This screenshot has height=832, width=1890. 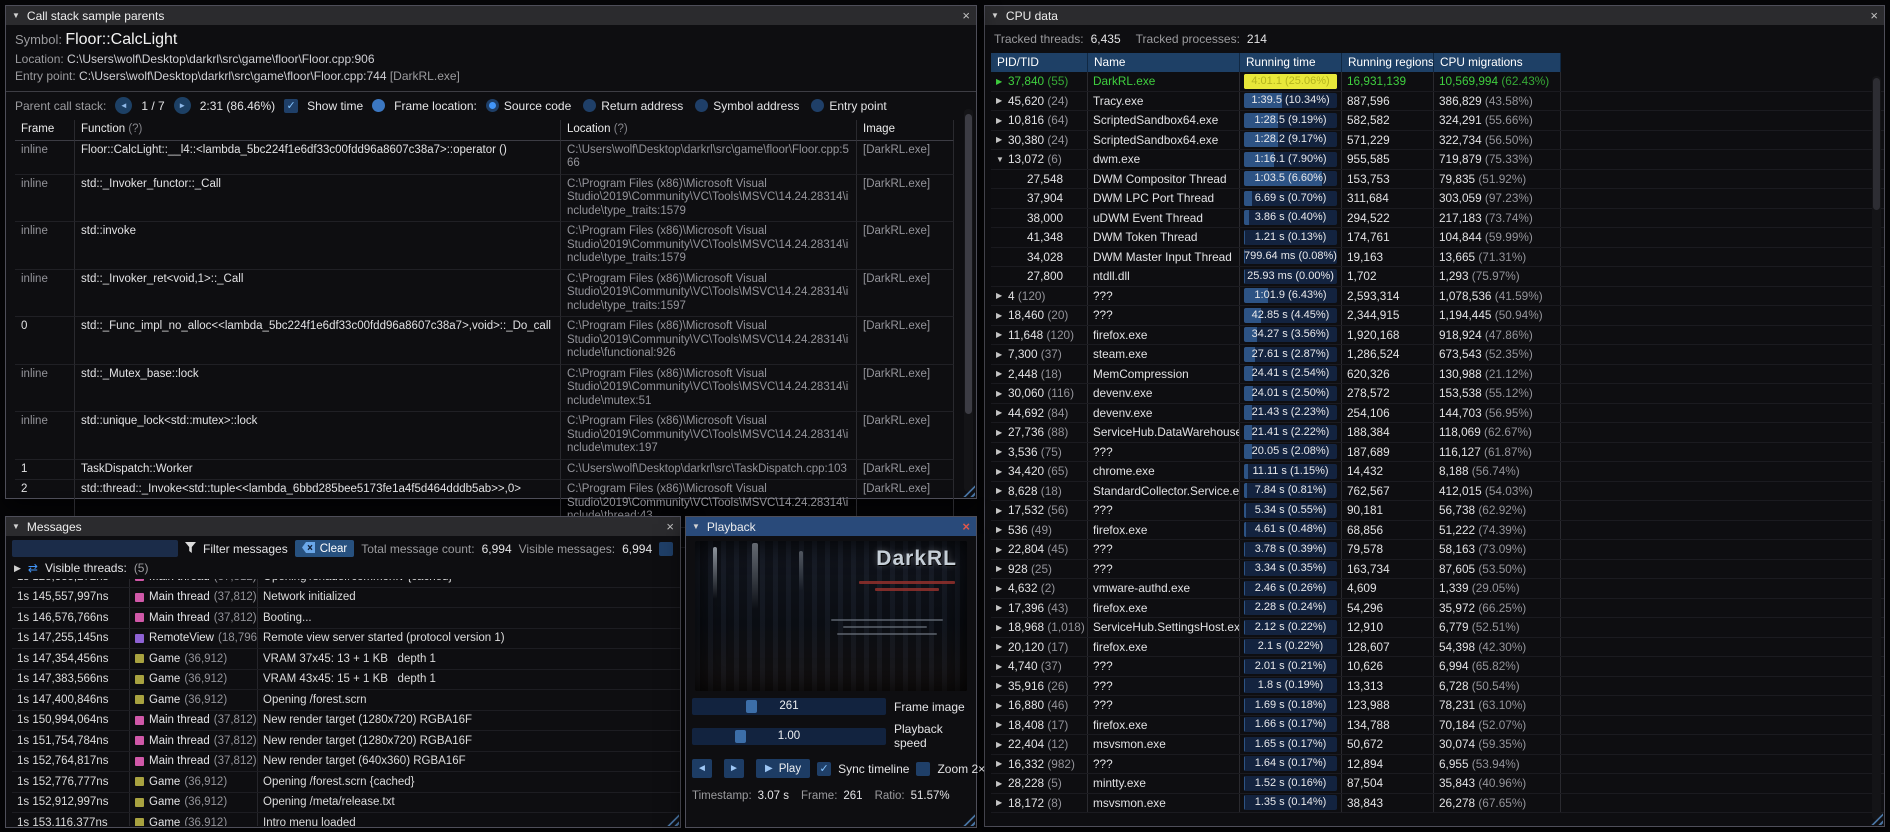 What do you see at coordinates (491, 15) in the screenshot?
I see `callstack-titlebar: ▼ Call stack sample parents ×` at bounding box center [491, 15].